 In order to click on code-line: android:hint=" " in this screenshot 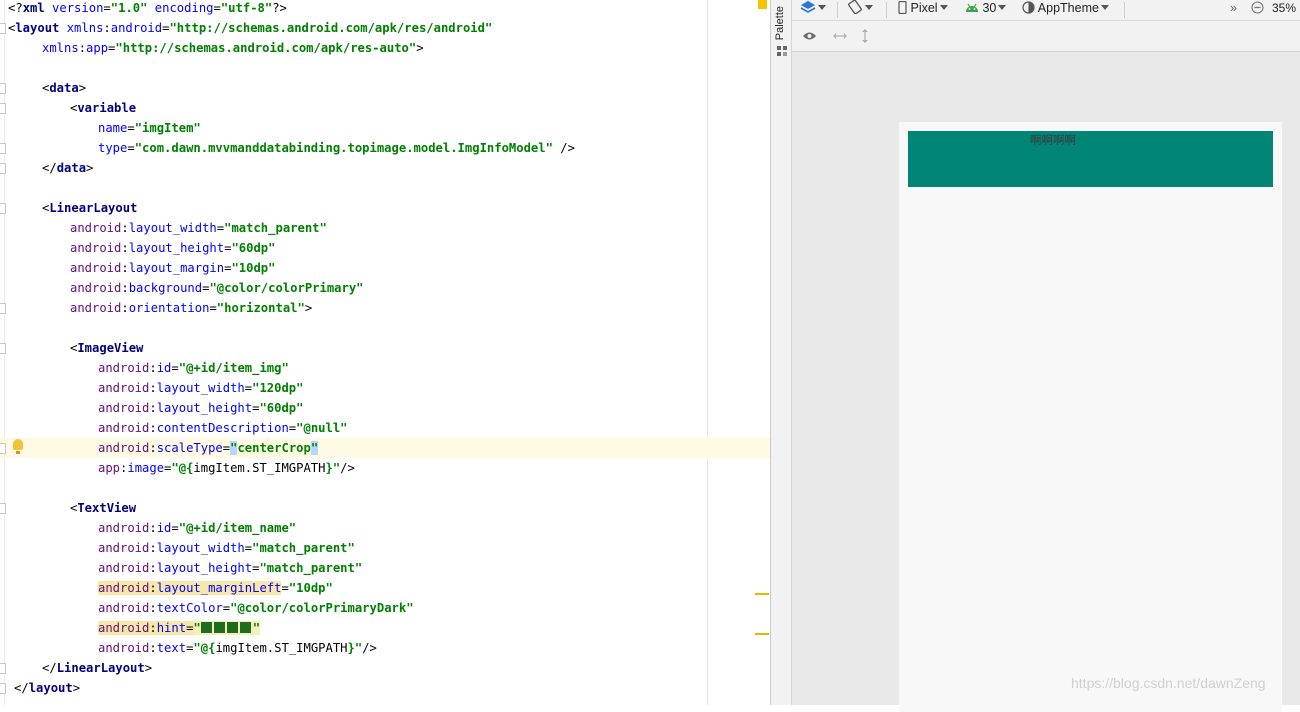, I will do `click(385, 628)`.